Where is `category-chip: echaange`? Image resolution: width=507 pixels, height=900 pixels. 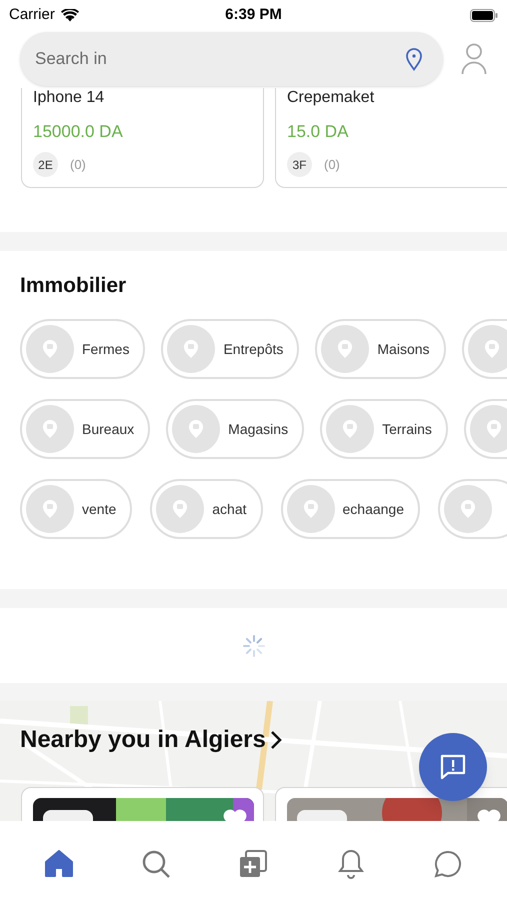
category-chip: echaange is located at coordinates (350, 509).